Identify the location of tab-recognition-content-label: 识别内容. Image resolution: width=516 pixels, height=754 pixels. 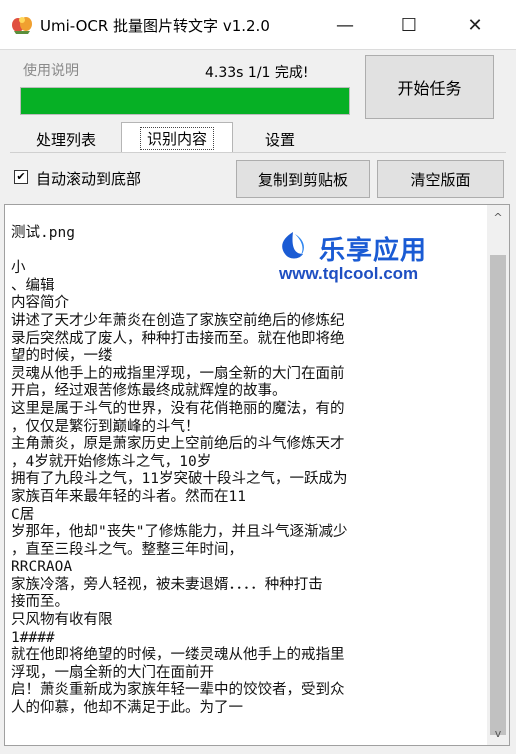
(176, 138).